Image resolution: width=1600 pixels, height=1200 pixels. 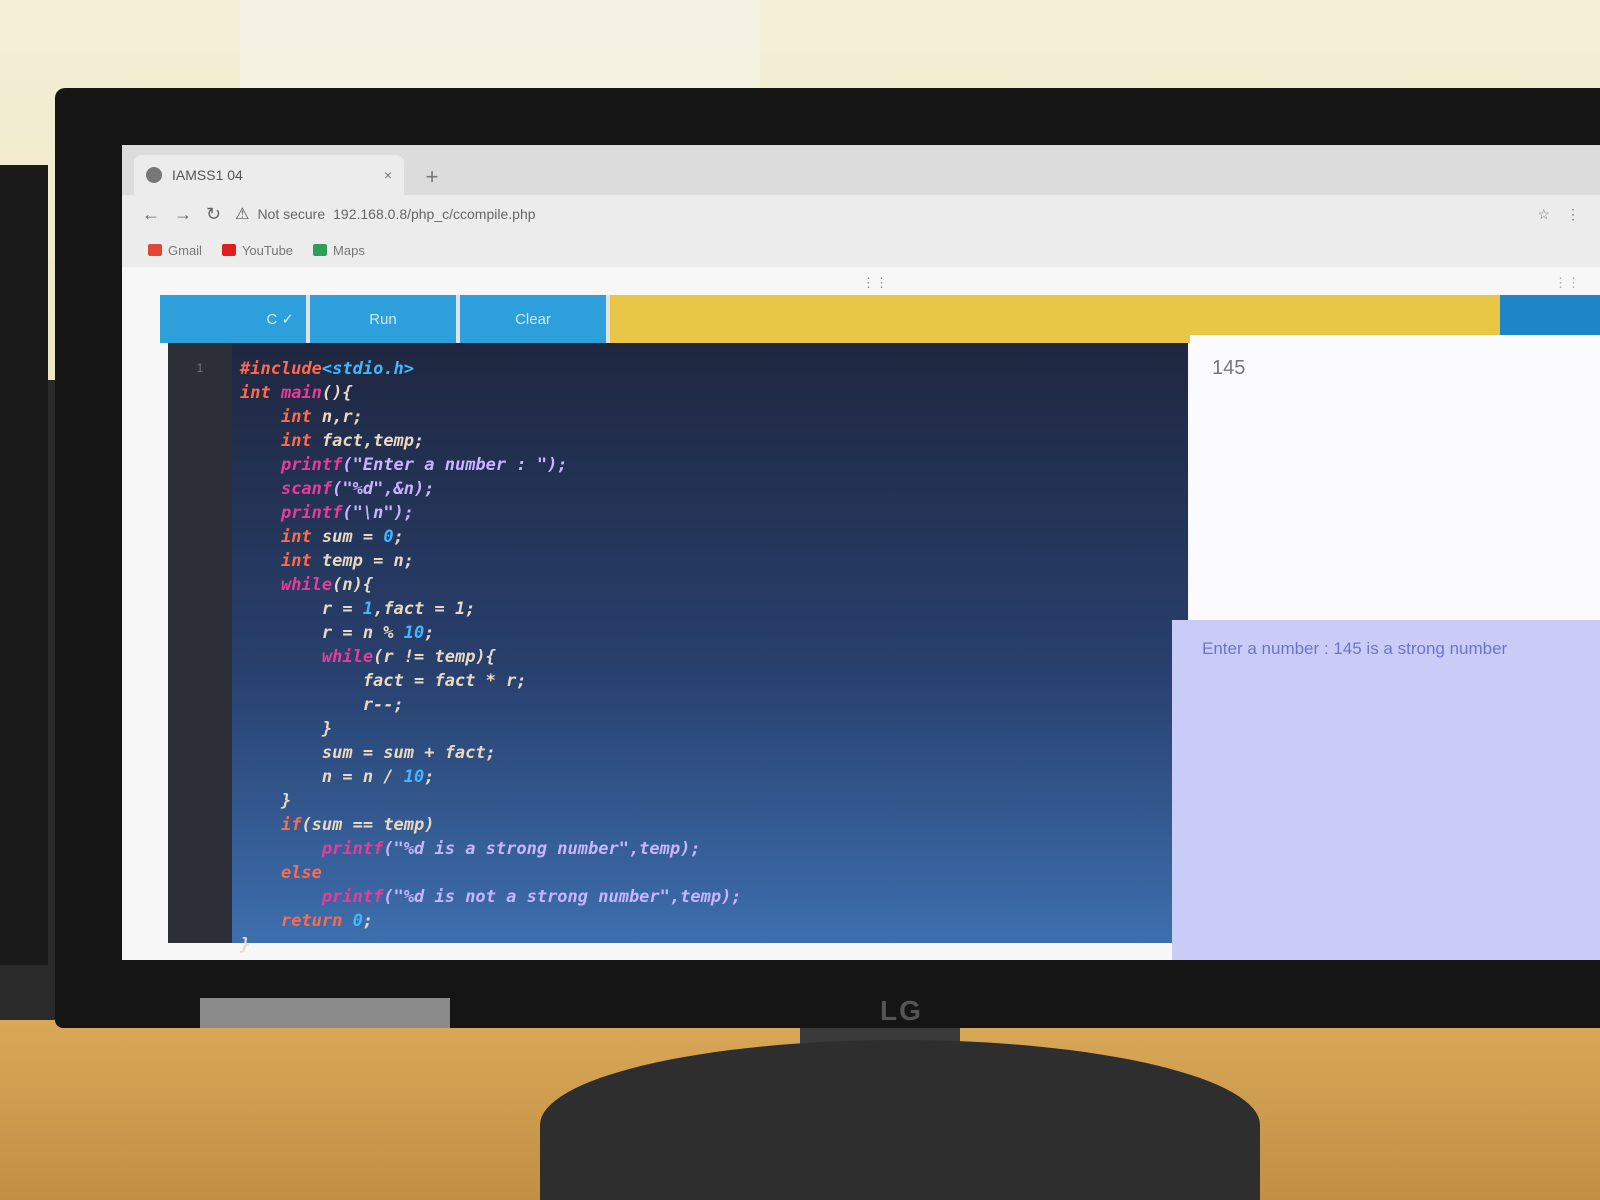 What do you see at coordinates (491, 369) in the screenshot?
I see `code-line: #include<stdio.h>` at bounding box center [491, 369].